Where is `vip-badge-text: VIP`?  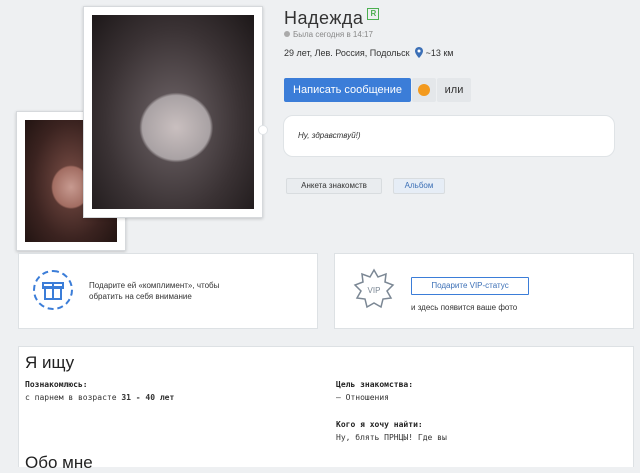 vip-badge-text: VIP is located at coordinates (374, 290).